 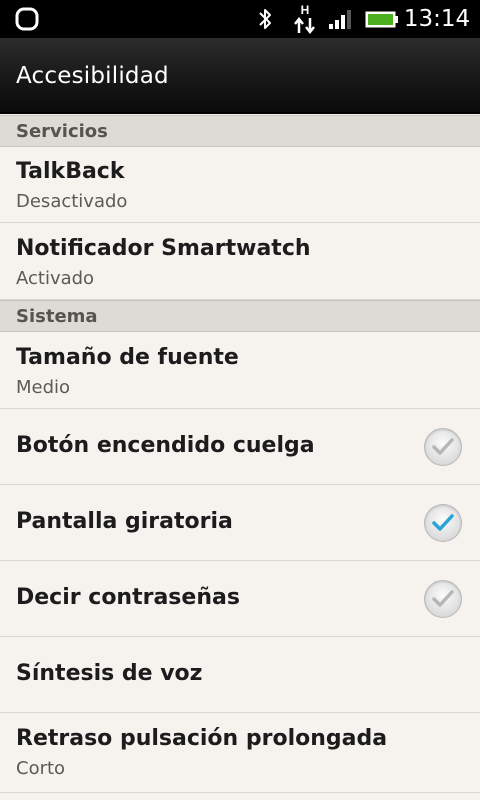 What do you see at coordinates (265, 19) in the screenshot?
I see `bluetooth-icon` at bounding box center [265, 19].